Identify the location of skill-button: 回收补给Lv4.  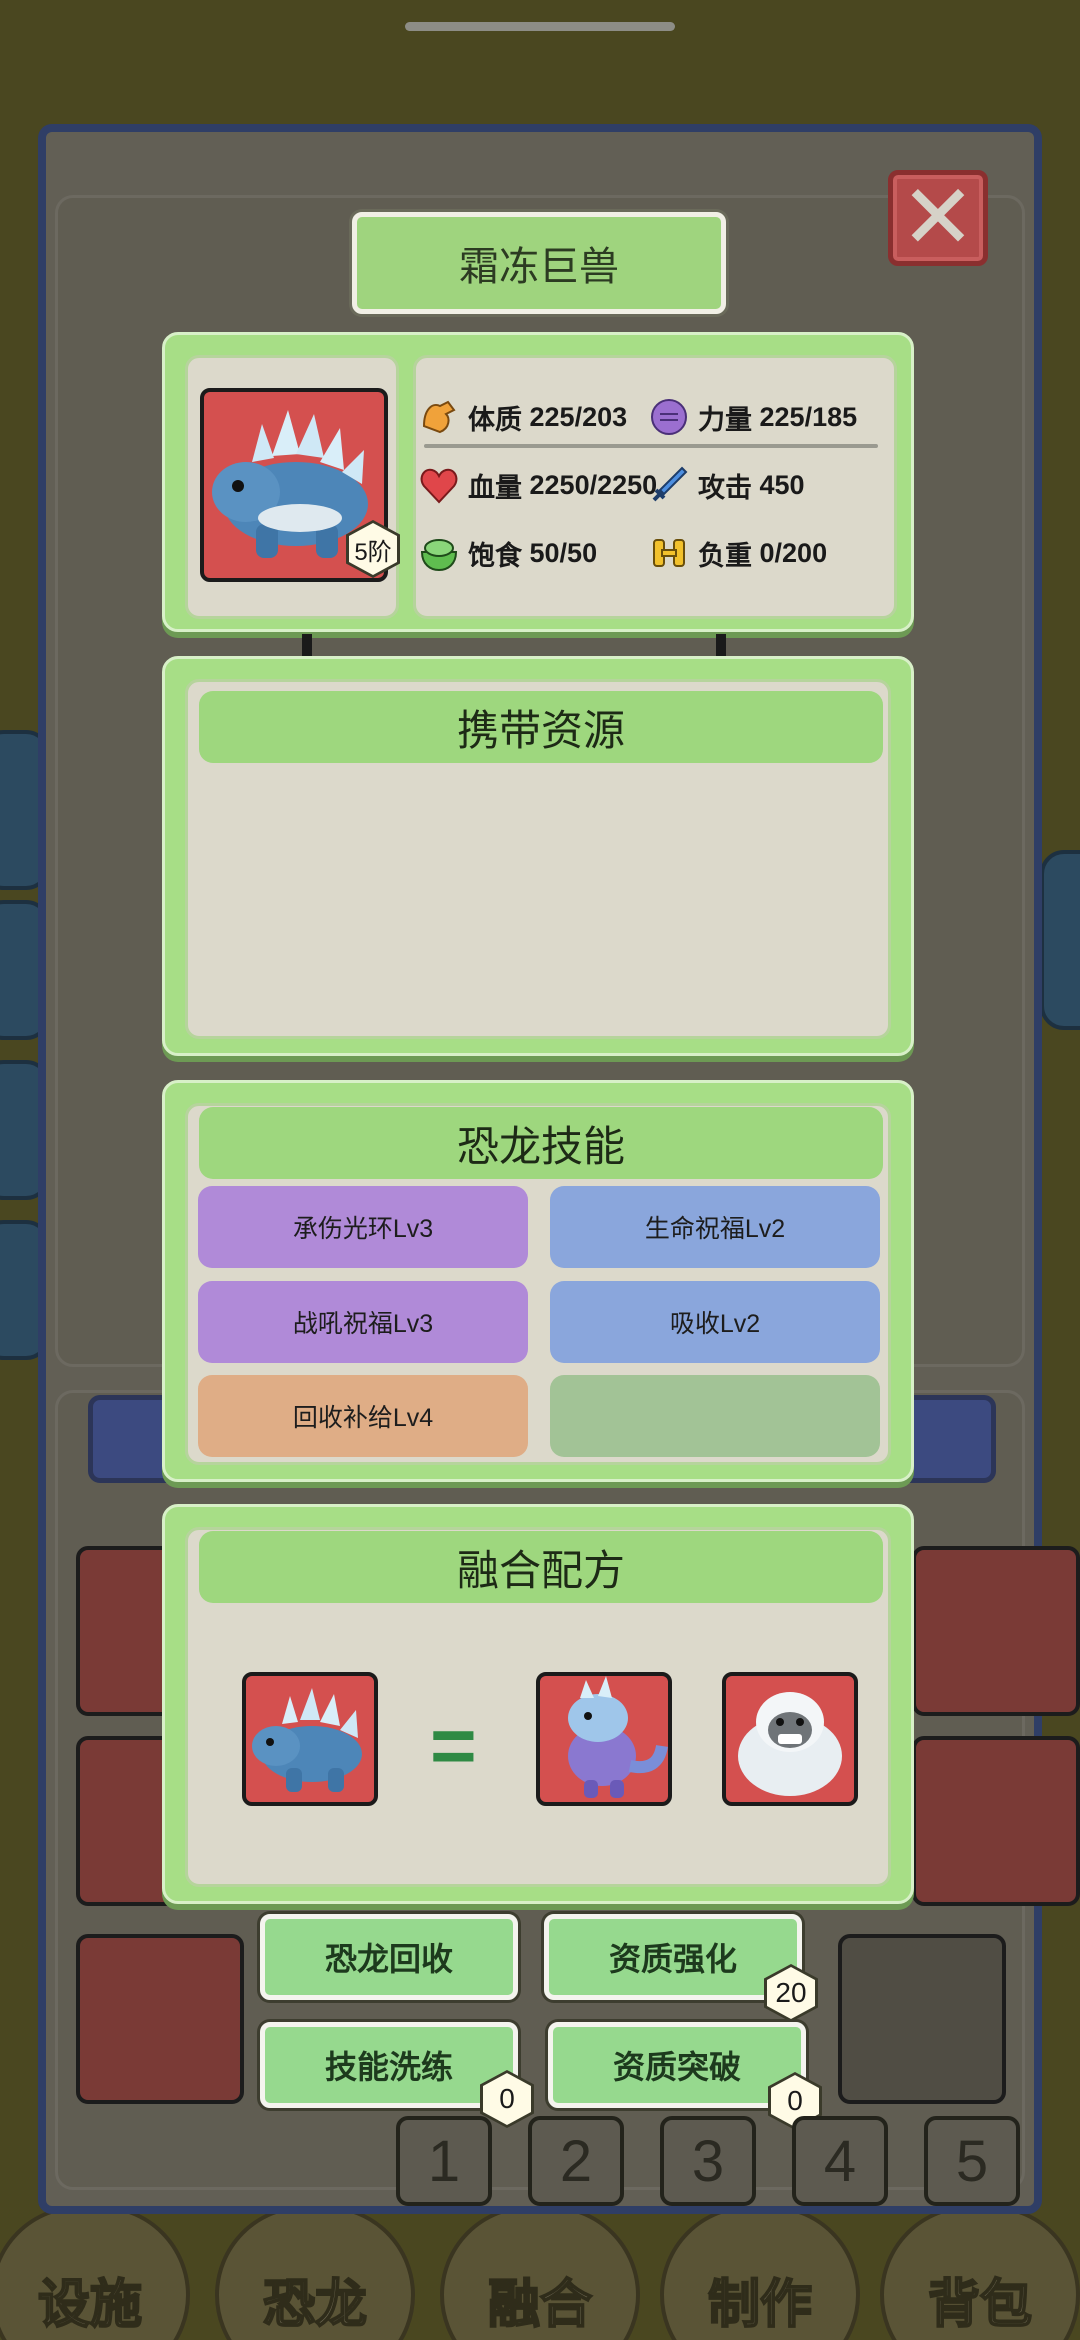
(363, 1416).